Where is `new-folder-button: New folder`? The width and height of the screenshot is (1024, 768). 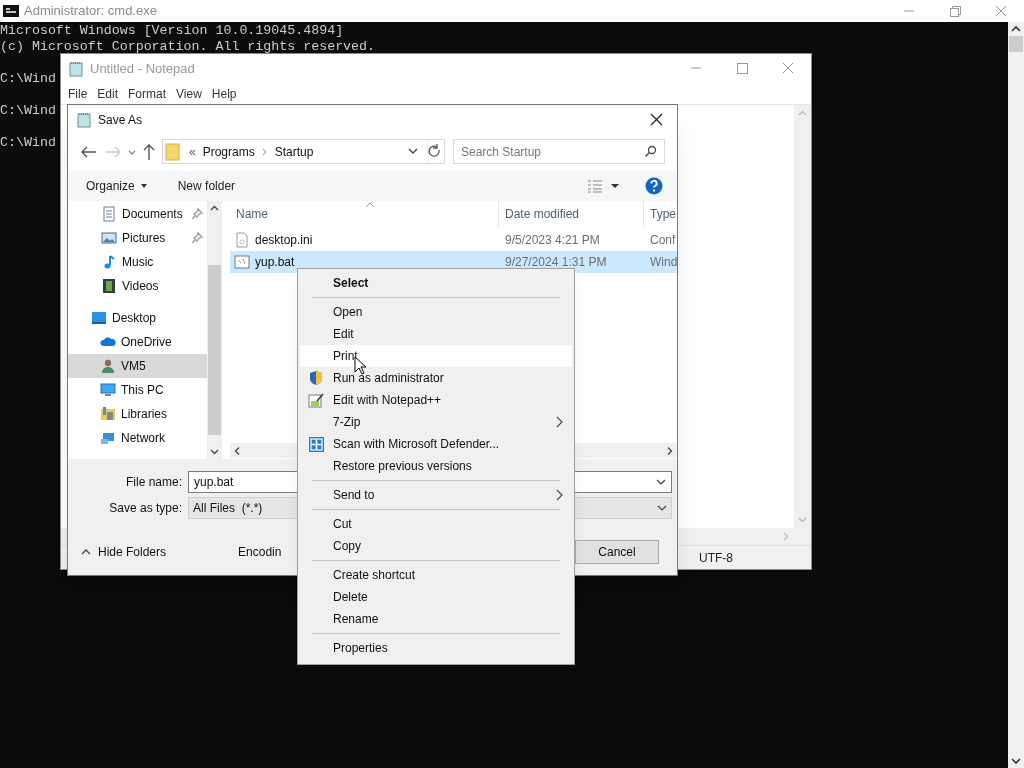 new-folder-button: New folder is located at coordinates (206, 186).